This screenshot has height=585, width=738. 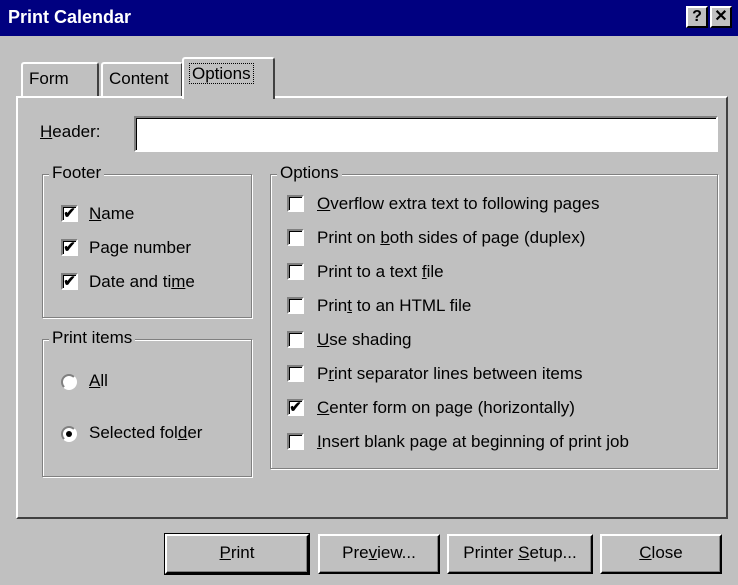 What do you see at coordinates (450, 374) in the screenshot?
I see `separator-lines-label: Print separator lines between items` at bounding box center [450, 374].